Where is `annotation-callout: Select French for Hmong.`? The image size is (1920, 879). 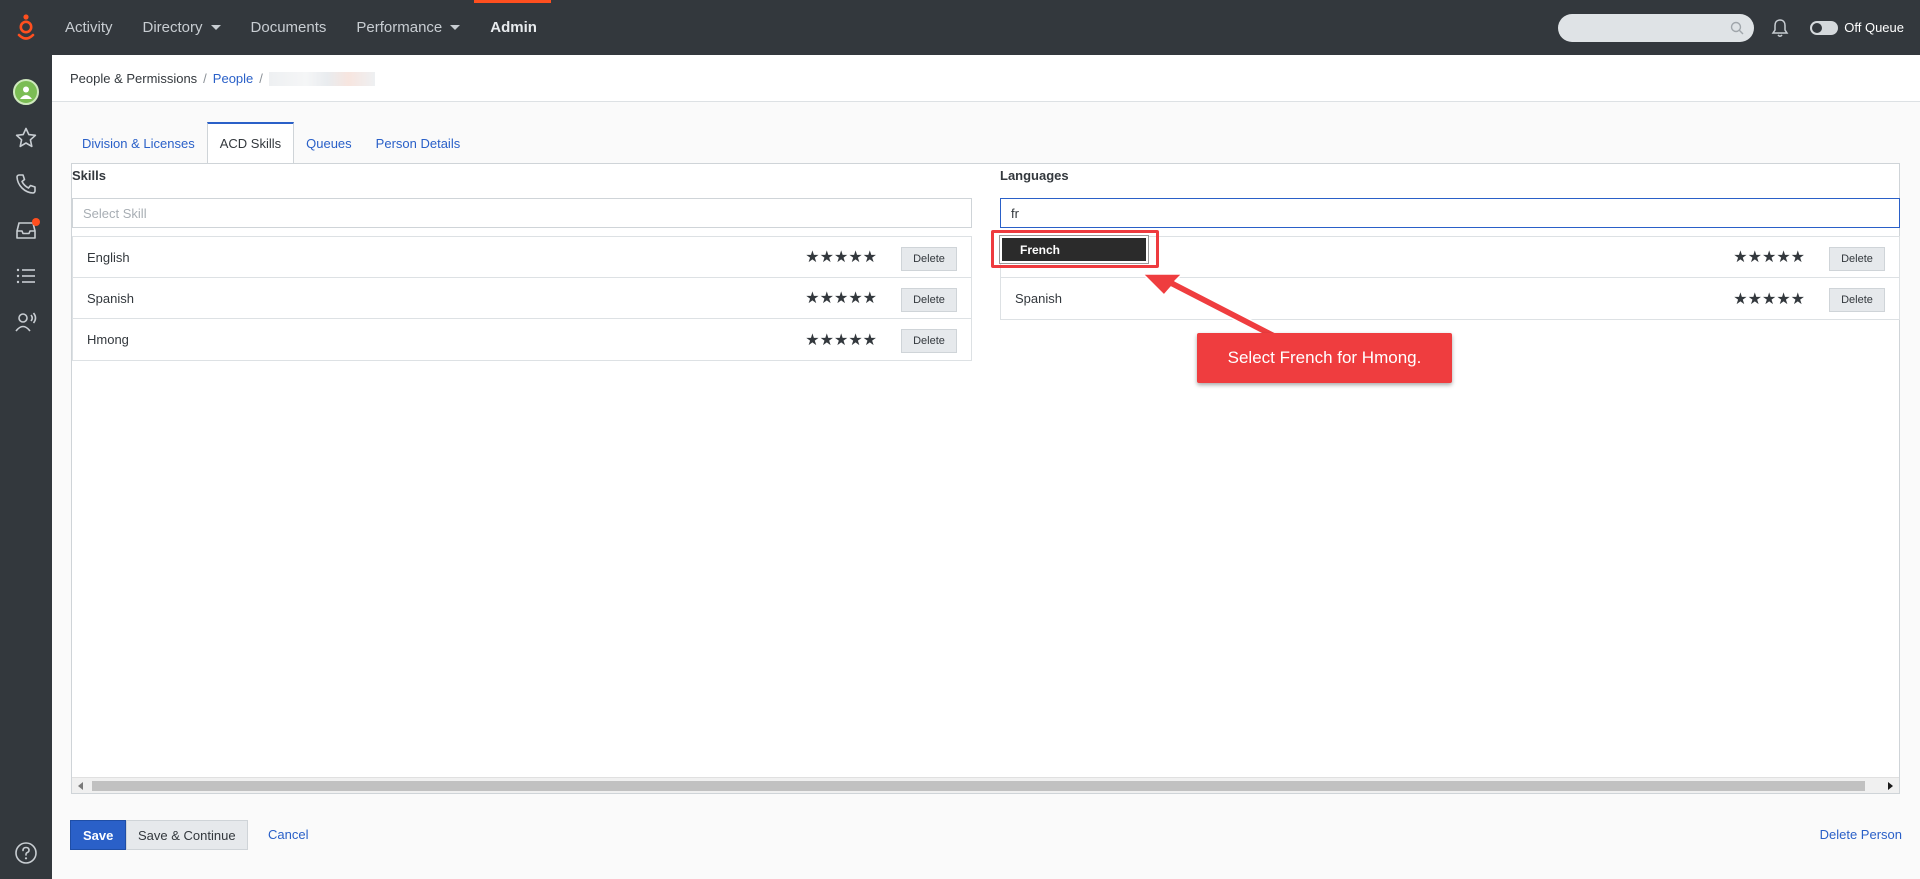
annotation-callout: Select French for Hmong. is located at coordinates (1324, 358).